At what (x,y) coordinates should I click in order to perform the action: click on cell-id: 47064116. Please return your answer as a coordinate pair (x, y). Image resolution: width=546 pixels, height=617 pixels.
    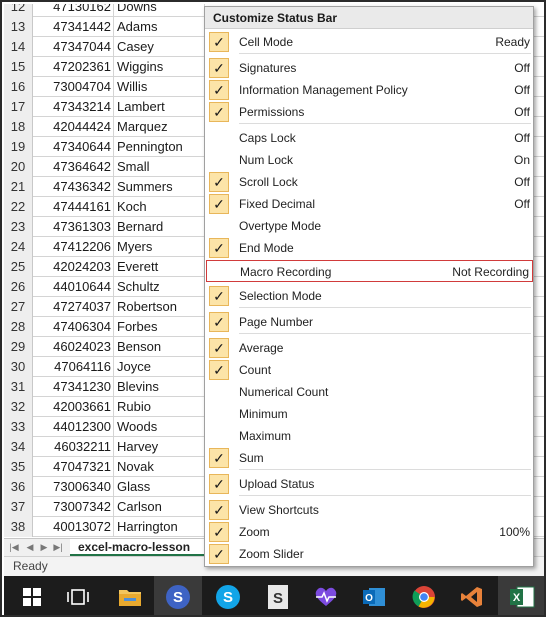
    Looking at the image, I should click on (74, 367).